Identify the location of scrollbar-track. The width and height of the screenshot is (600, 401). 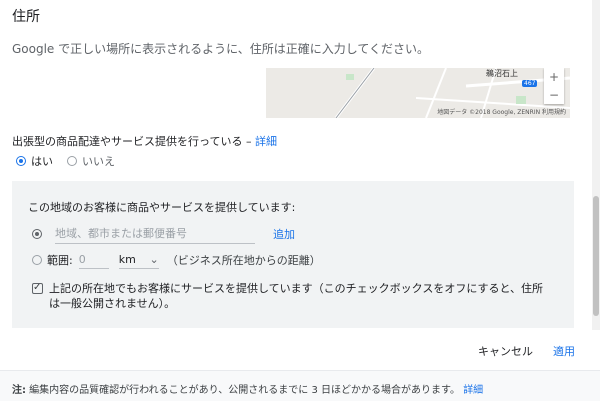
(596, 165).